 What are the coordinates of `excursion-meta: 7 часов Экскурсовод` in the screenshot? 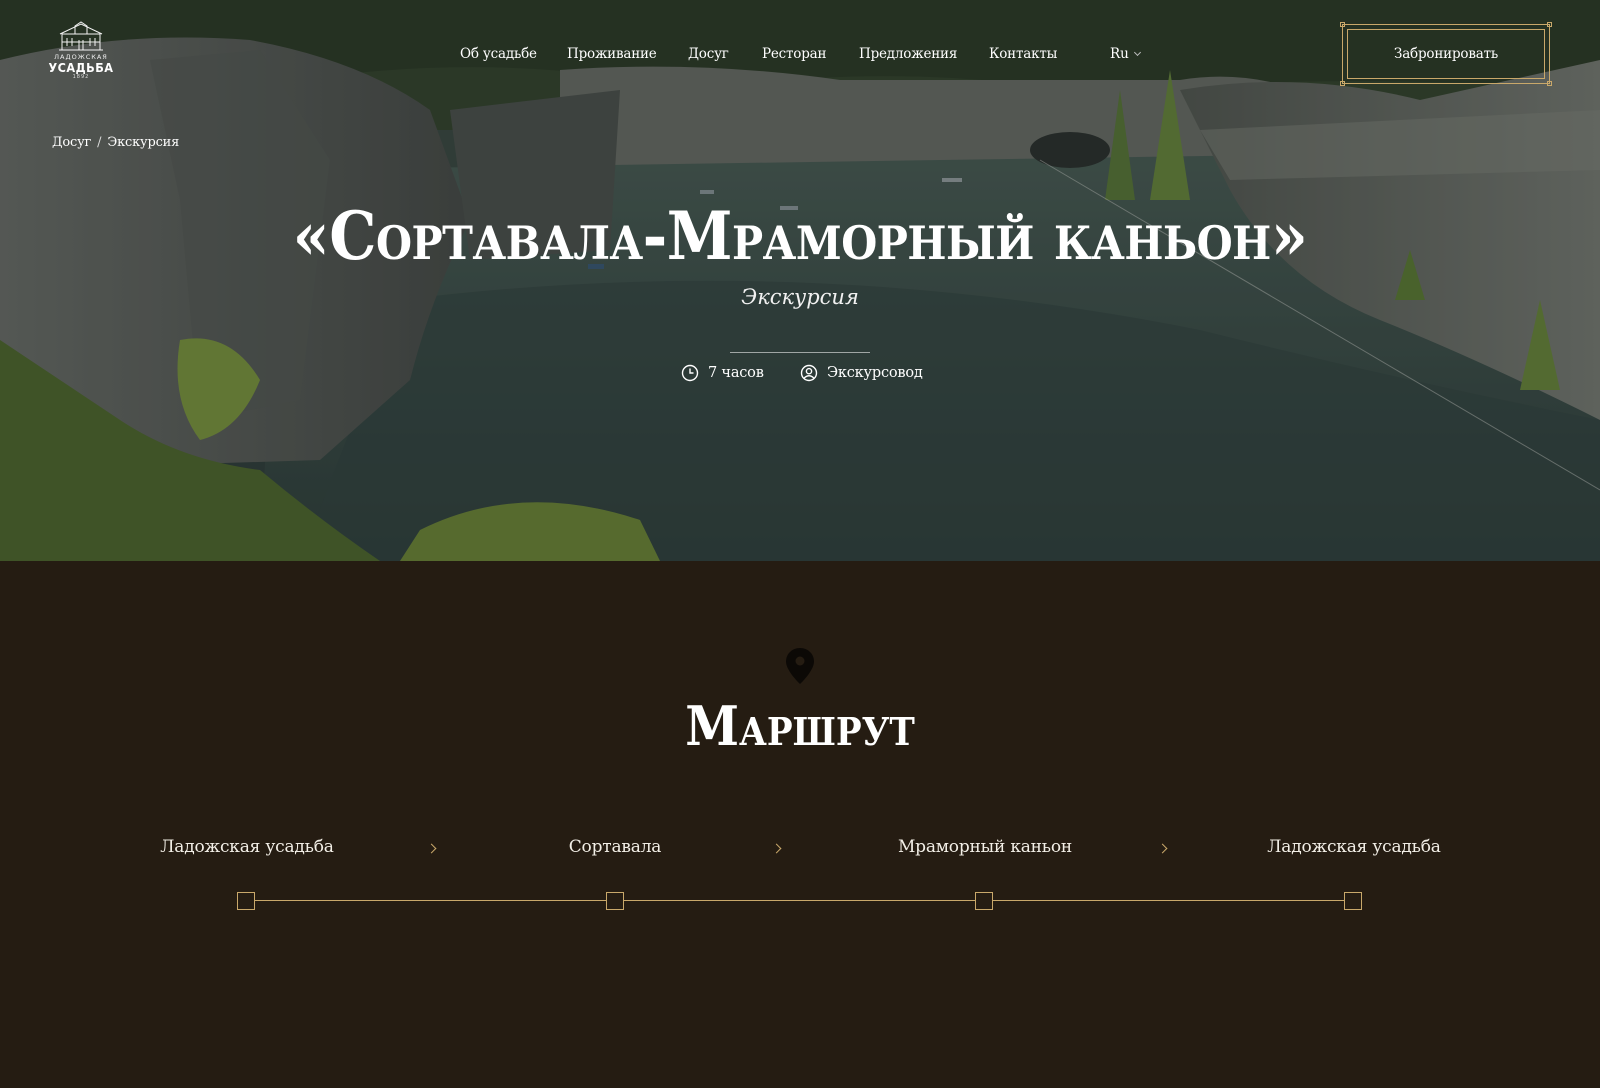 It's located at (800, 376).